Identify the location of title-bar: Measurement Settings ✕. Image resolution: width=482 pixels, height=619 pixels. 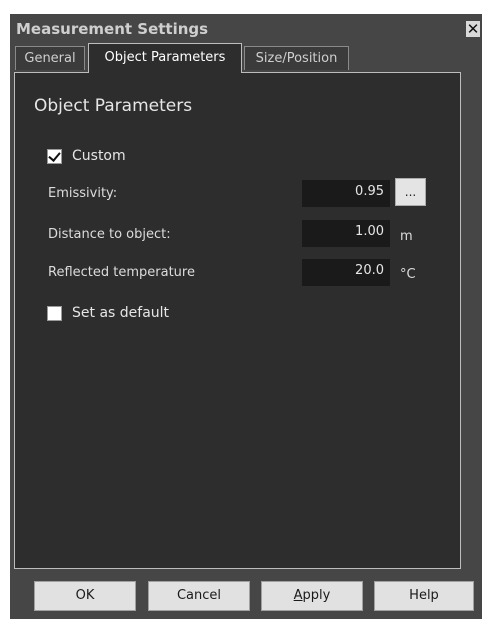
(246, 30).